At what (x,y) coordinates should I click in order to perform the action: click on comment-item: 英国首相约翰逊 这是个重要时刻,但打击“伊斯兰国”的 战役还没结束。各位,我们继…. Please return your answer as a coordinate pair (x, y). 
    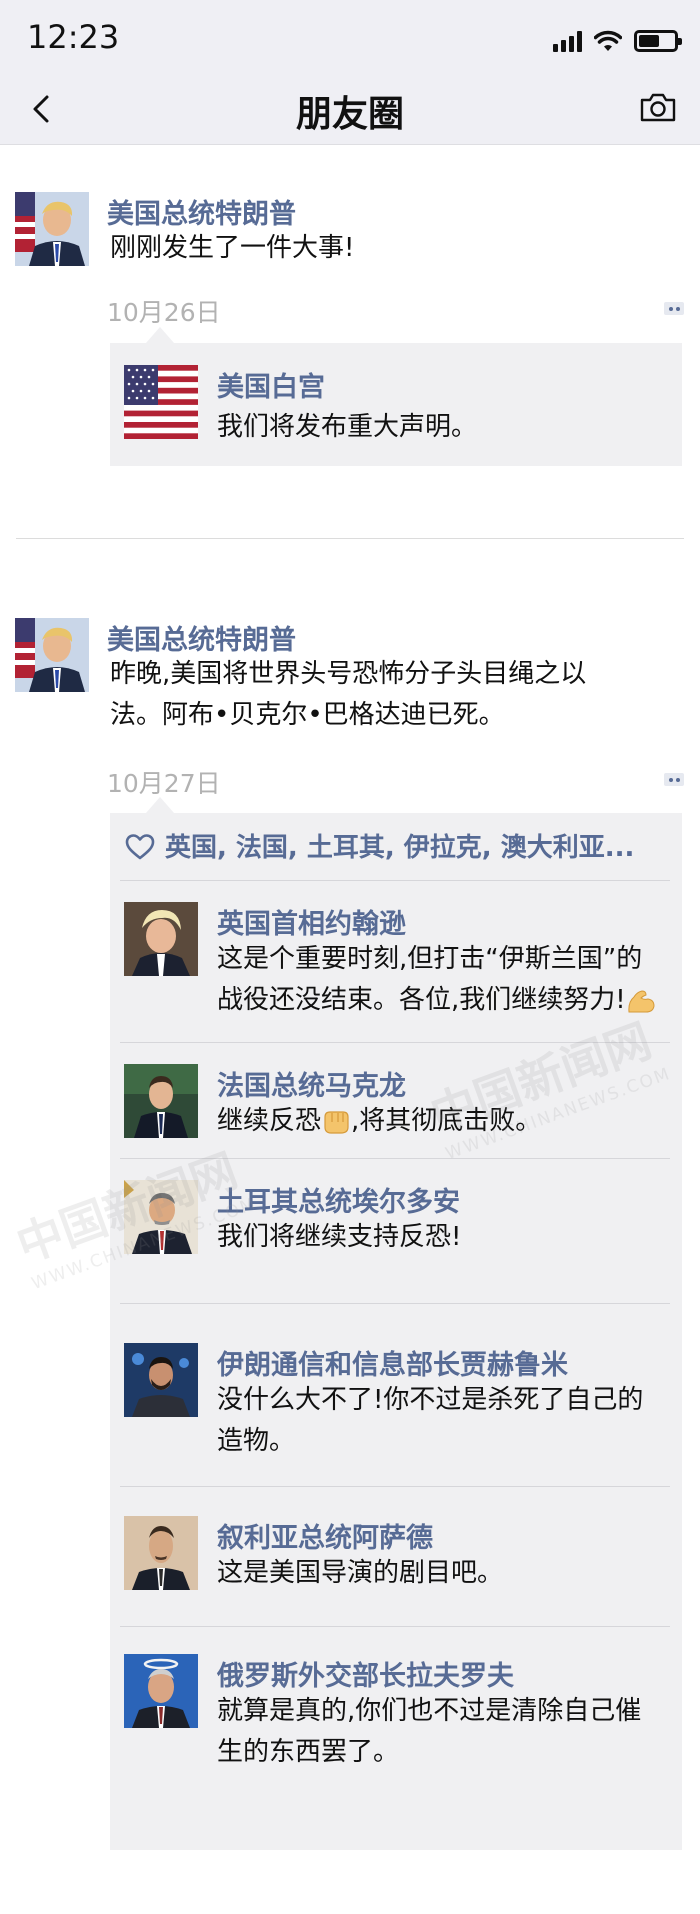
    Looking at the image, I should click on (396, 961).